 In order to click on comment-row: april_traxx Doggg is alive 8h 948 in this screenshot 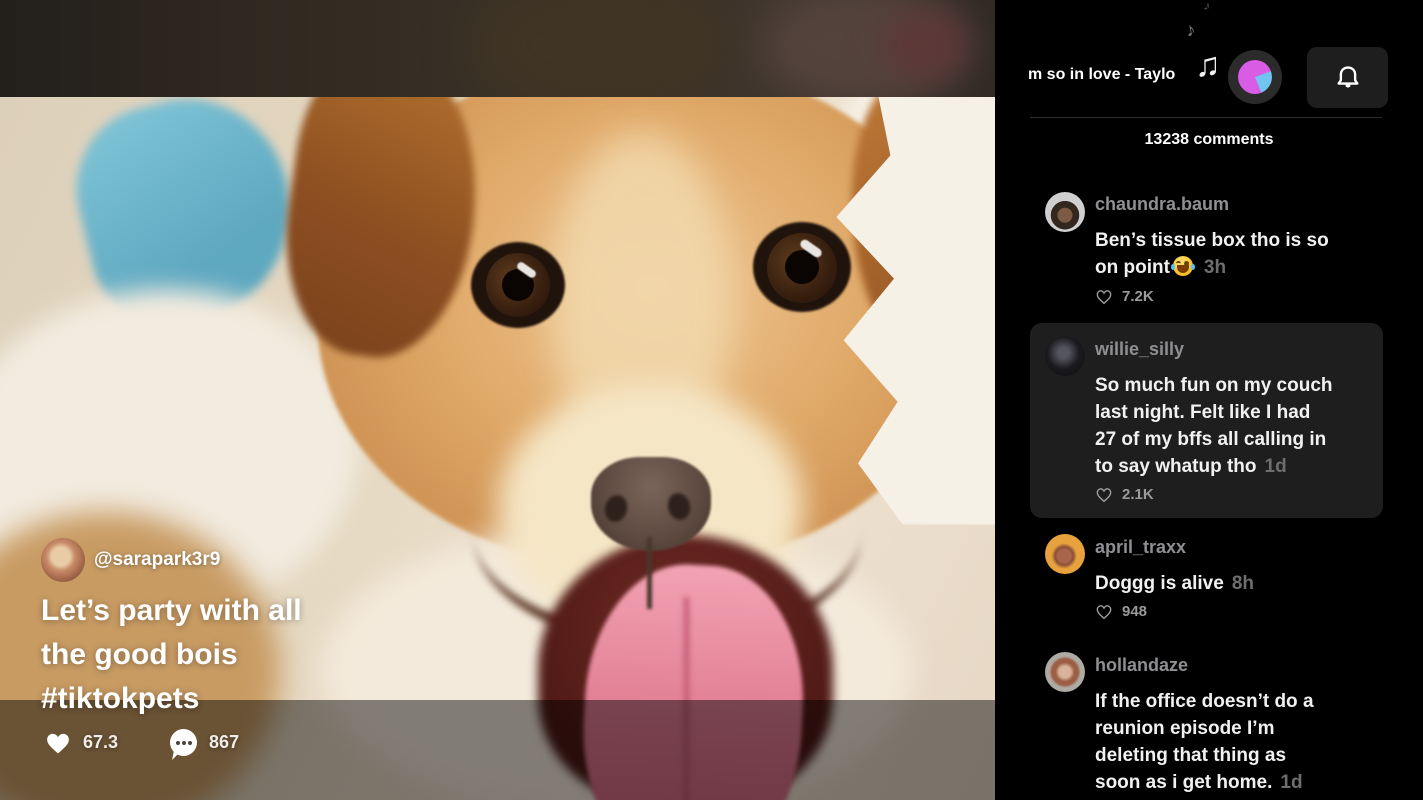, I will do `click(1220, 594)`.